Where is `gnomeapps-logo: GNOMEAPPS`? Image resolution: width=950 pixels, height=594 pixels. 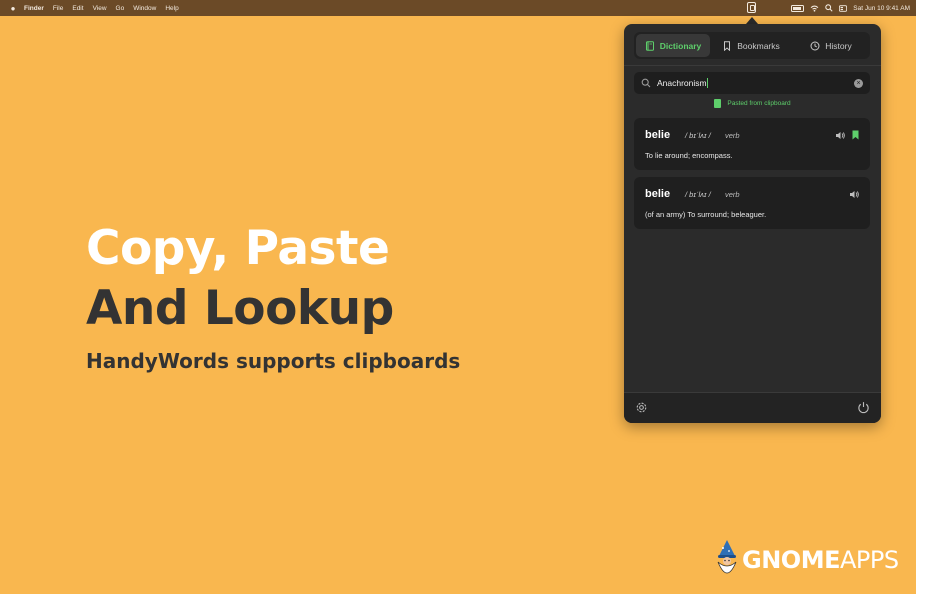
gnomeapps-logo: GNOMEAPPS is located at coordinates (809, 560).